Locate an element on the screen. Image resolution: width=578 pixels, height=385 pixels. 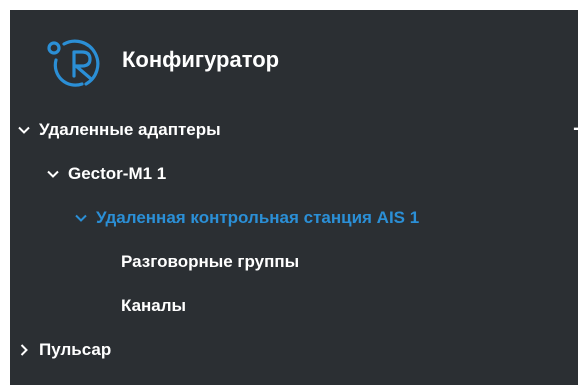
tree-item-remote-adapters: Удаленные адаптеры + is located at coordinates (294, 130).